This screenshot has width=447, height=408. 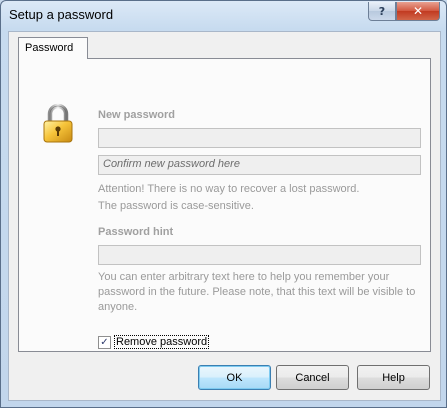 I want to click on case-sensitive-note: The password is case-sensitive., so click(x=176, y=206).